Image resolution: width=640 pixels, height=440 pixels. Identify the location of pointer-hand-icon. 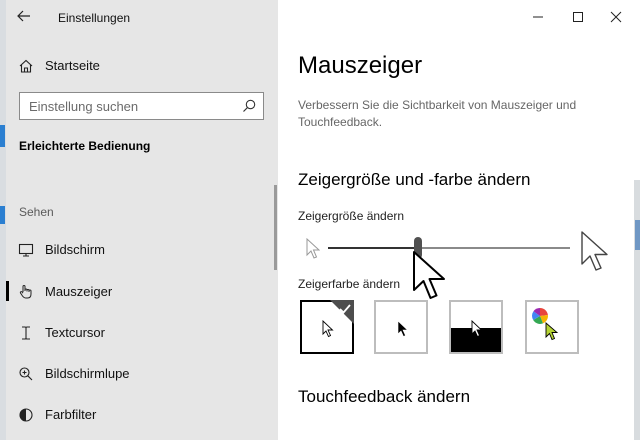
(26, 292).